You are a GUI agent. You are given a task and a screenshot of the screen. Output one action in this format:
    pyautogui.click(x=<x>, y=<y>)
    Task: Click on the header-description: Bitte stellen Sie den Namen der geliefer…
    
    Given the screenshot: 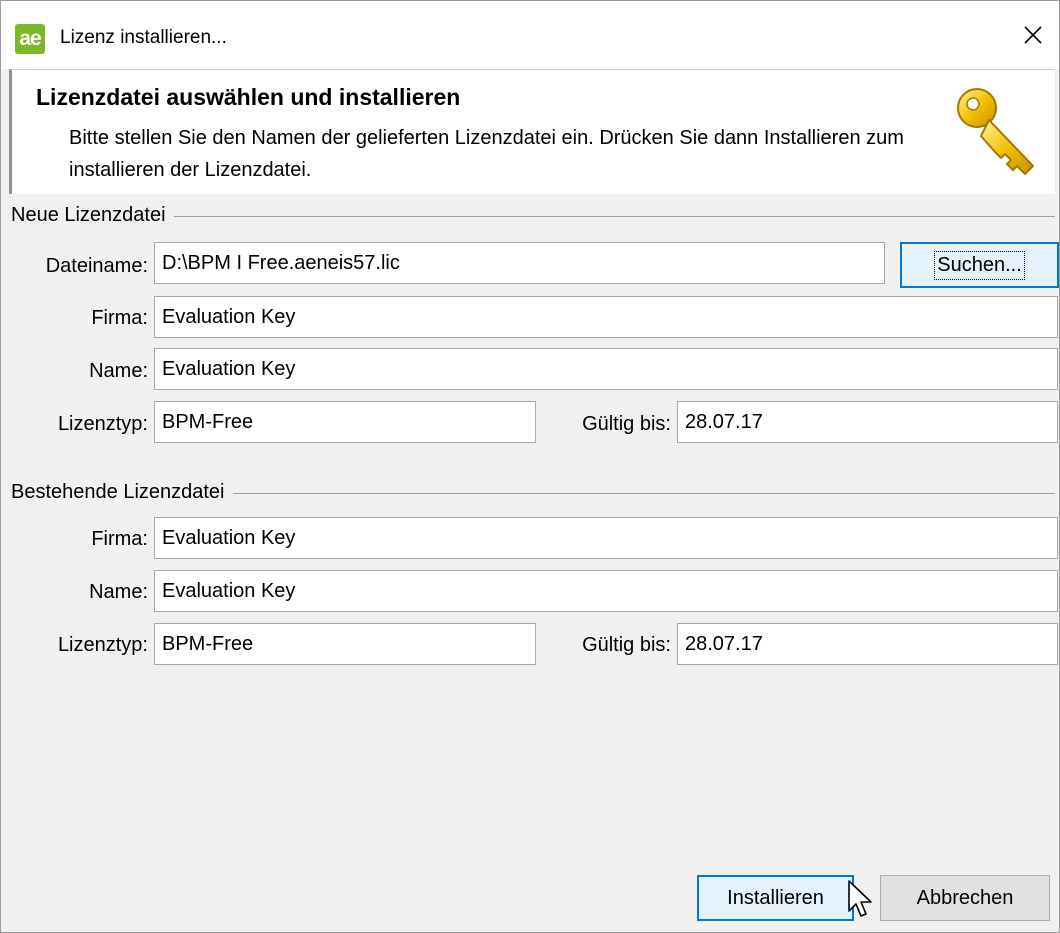 What is the action you would take?
    pyautogui.click(x=486, y=154)
    